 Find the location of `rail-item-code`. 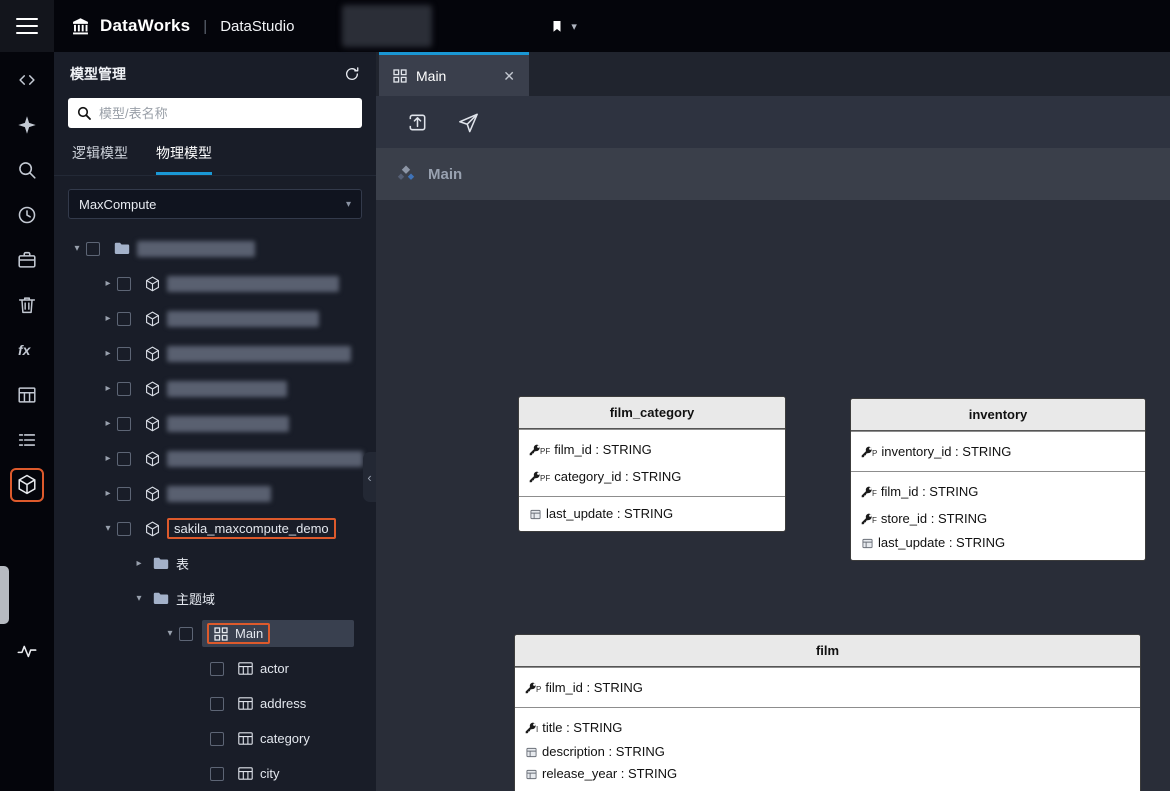

rail-item-code is located at coordinates (27, 79).